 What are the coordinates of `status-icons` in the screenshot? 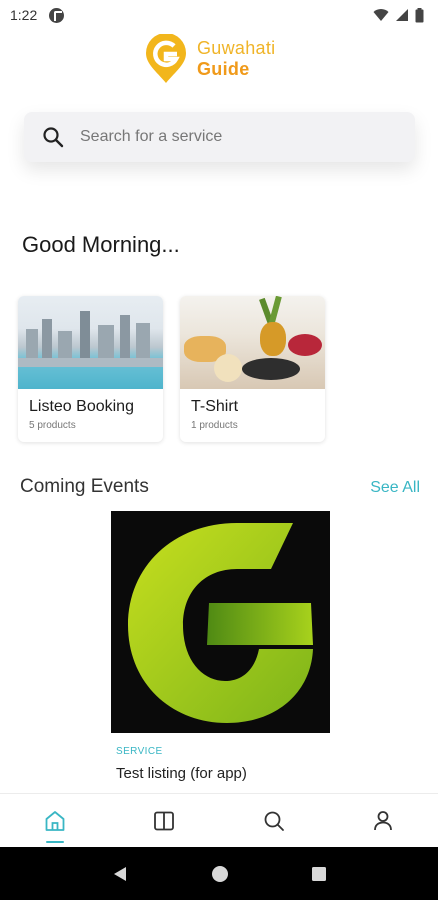 It's located at (398, 15).